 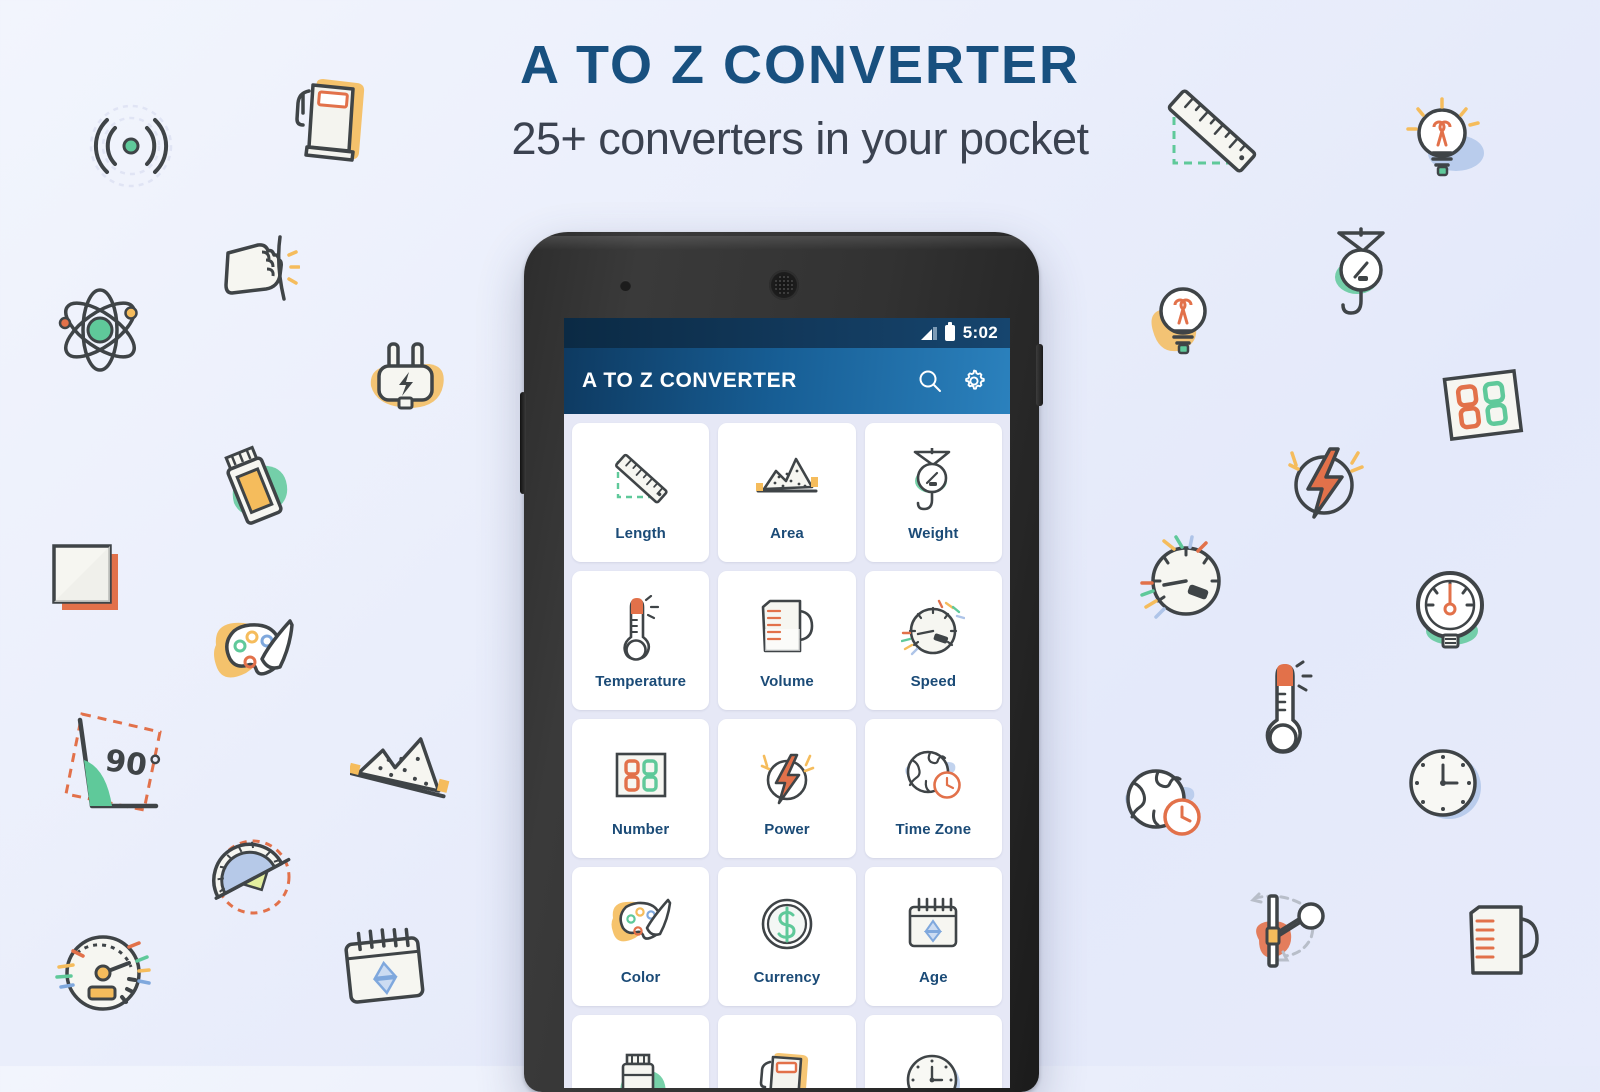 I want to click on tile-volume: Volume, so click(x=787, y=640).